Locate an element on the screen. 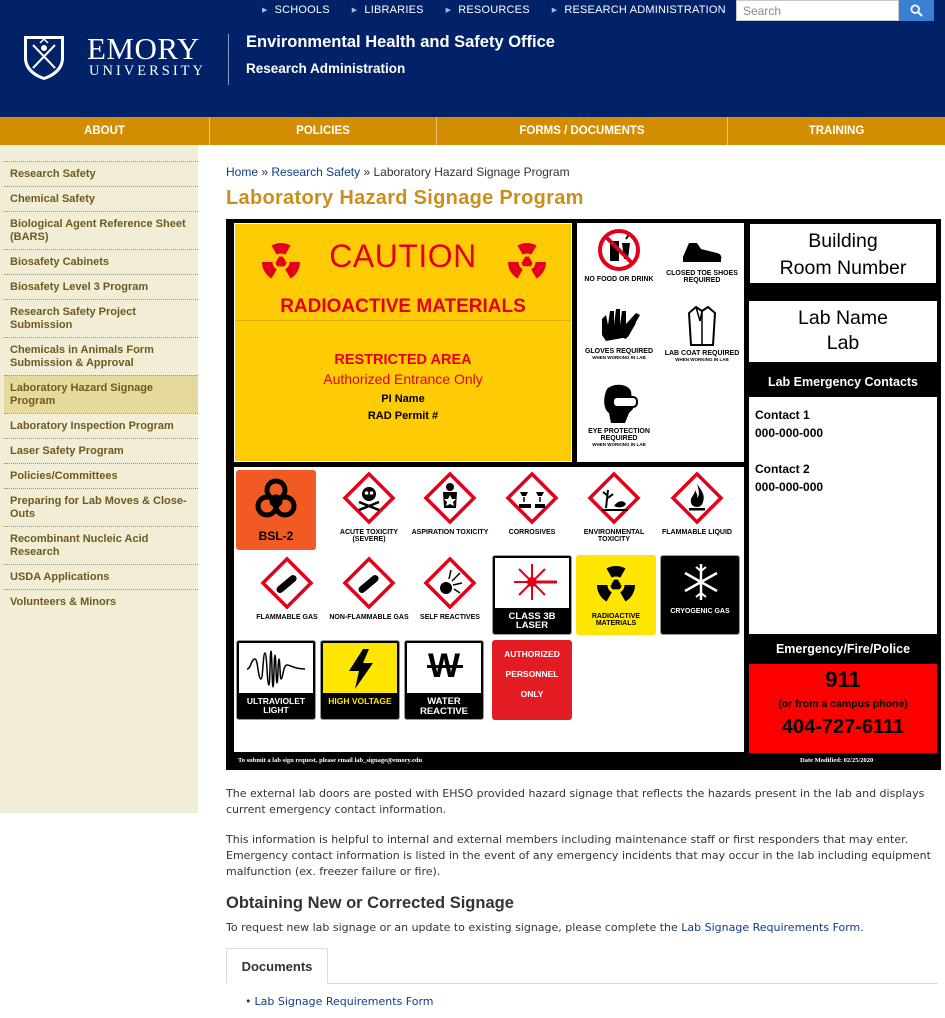  ghs-corrosives: CORROSIVES is located at coordinates (532, 510).